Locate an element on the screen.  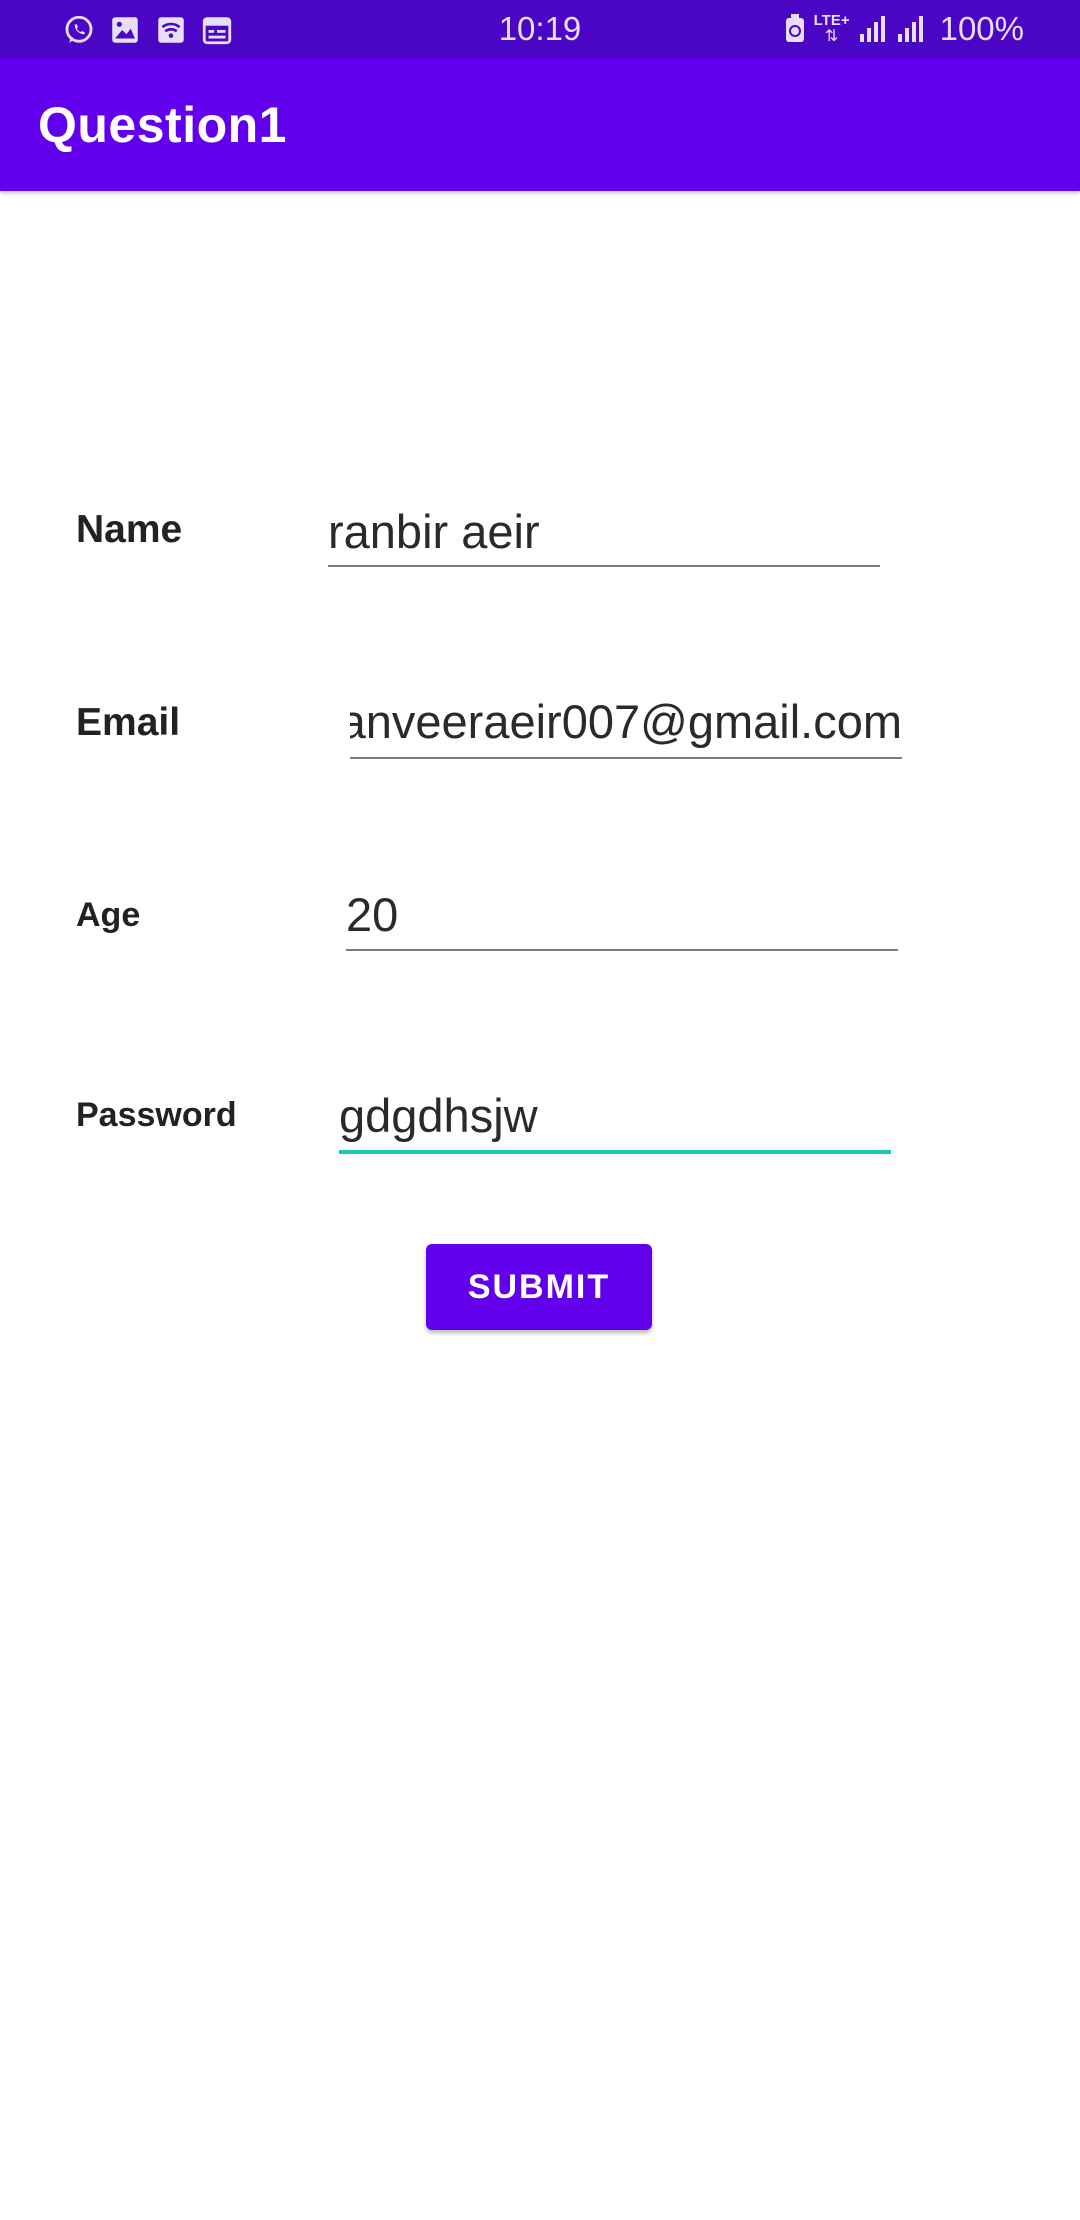
app-bar: Question1 is located at coordinates (540, 124).